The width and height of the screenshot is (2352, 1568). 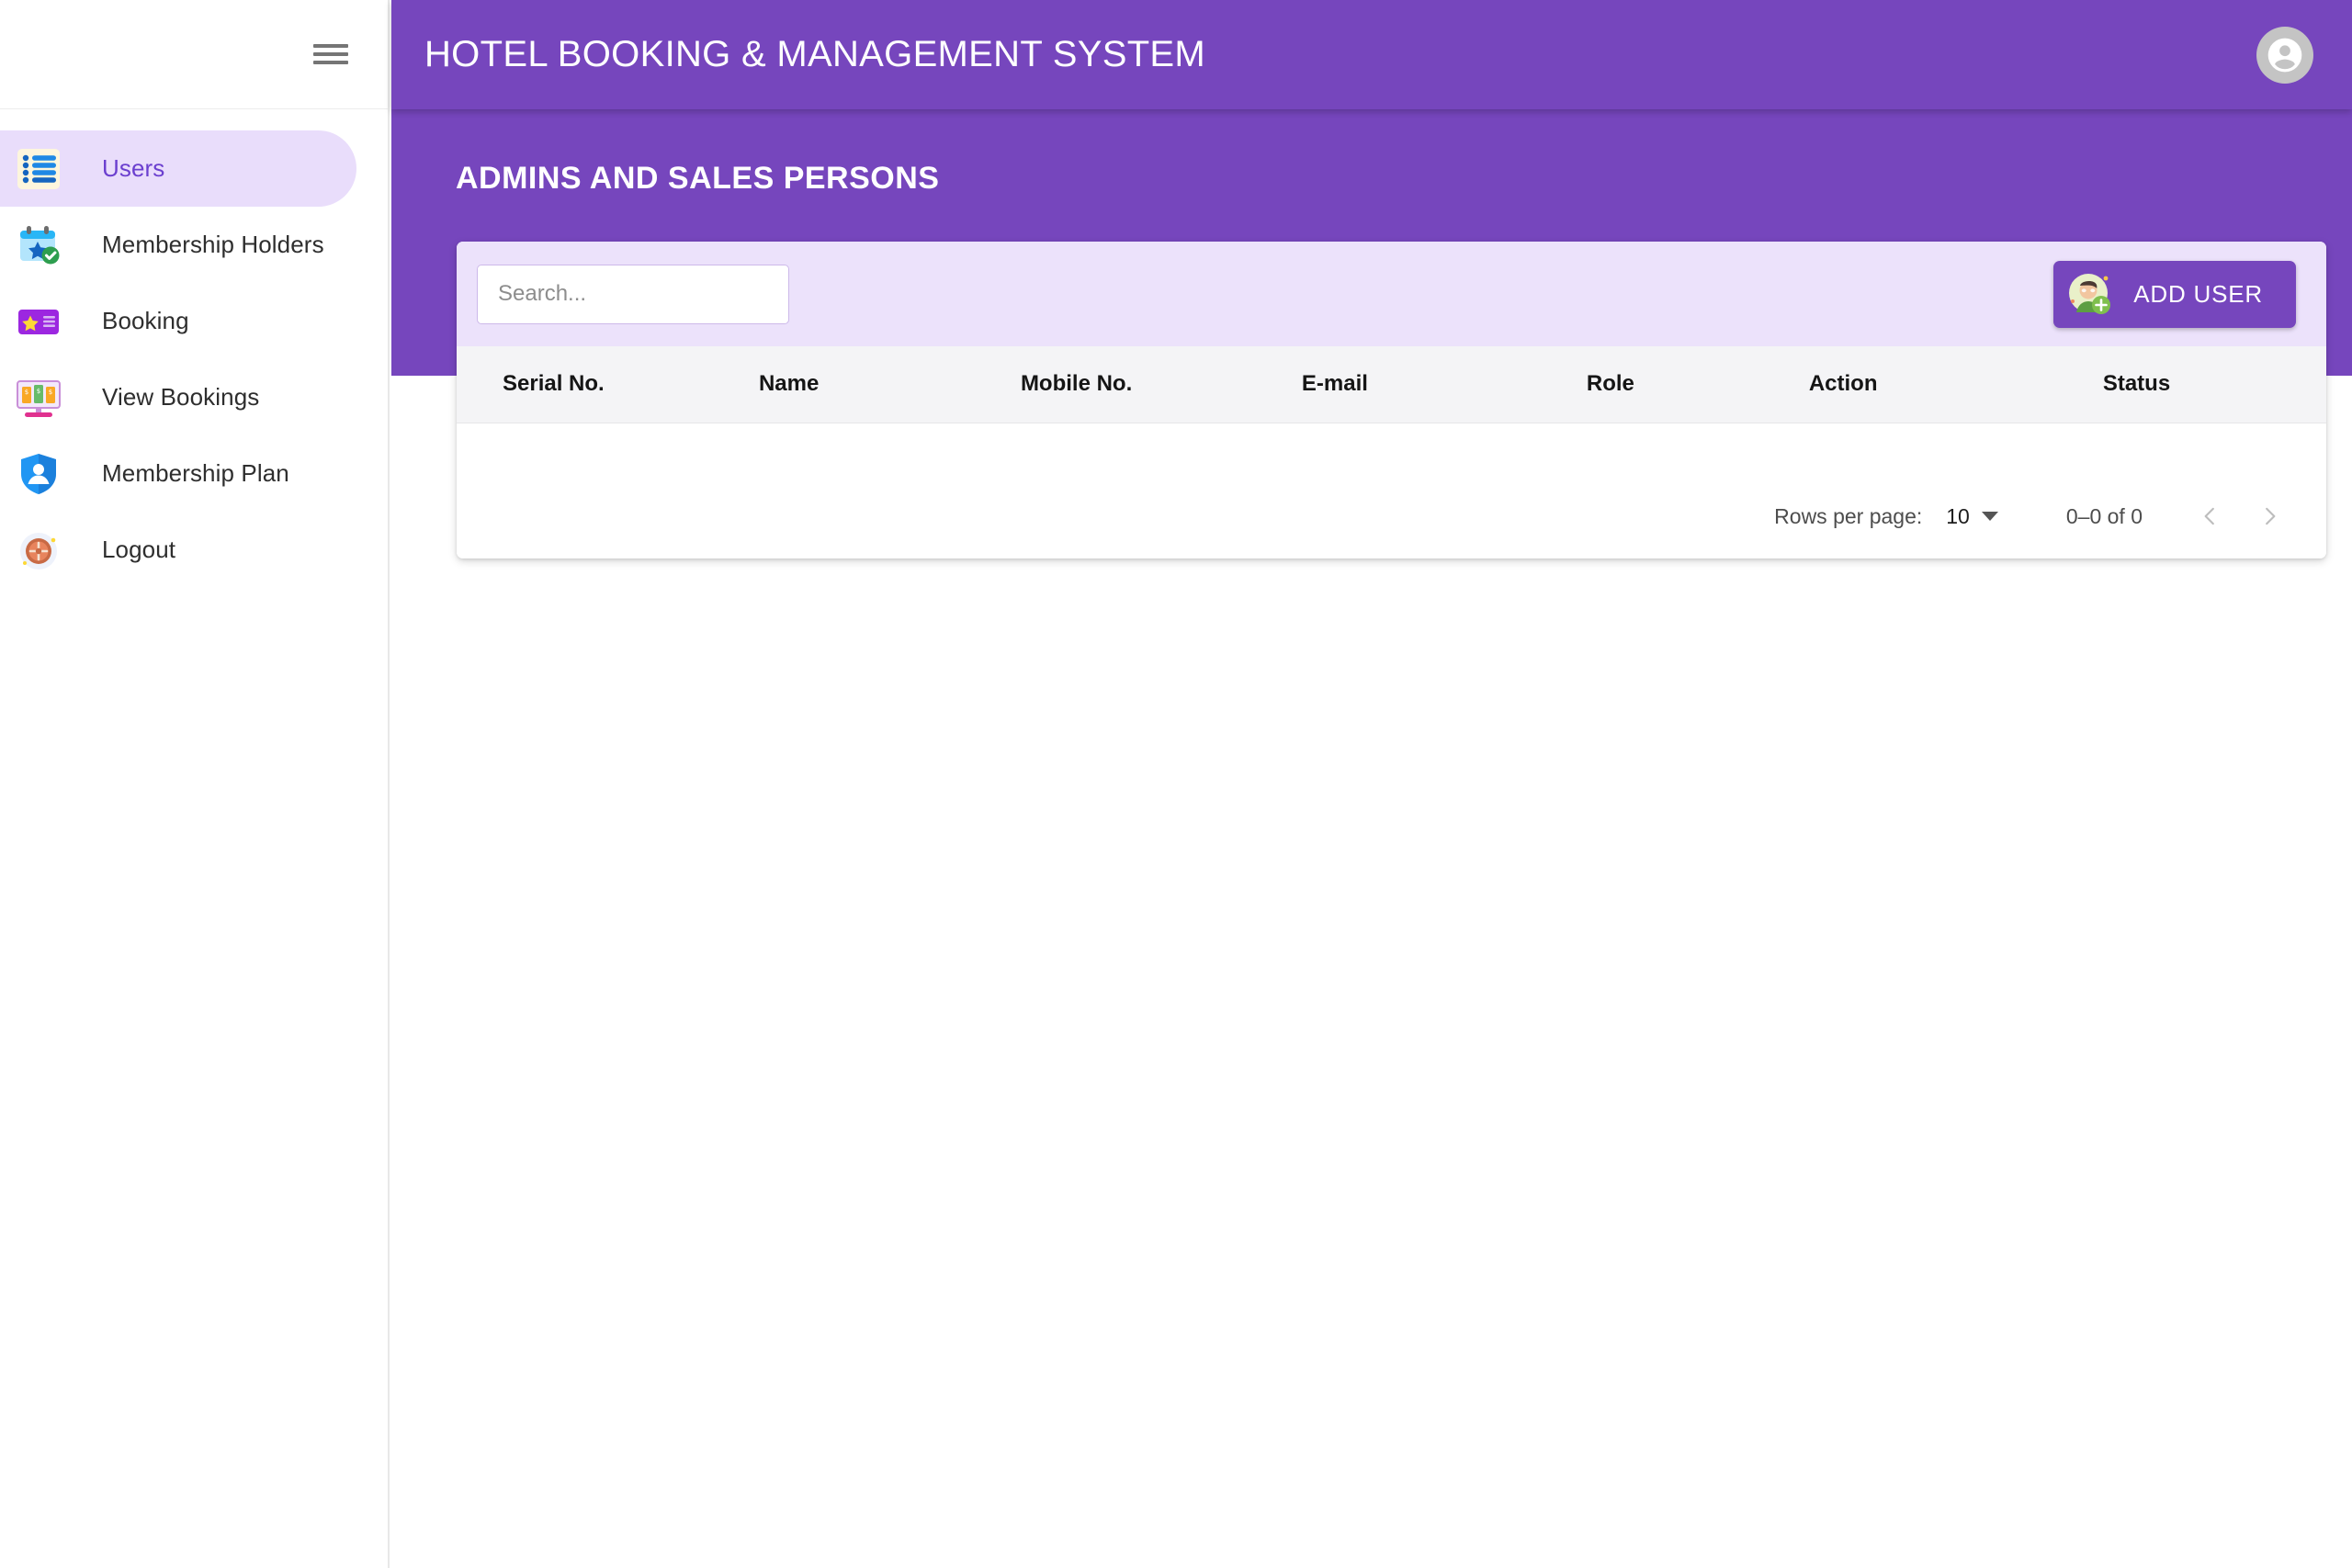 What do you see at coordinates (194, 54) in the screenshot?
I see `sidebar-header` at bounding box center [194, 54].